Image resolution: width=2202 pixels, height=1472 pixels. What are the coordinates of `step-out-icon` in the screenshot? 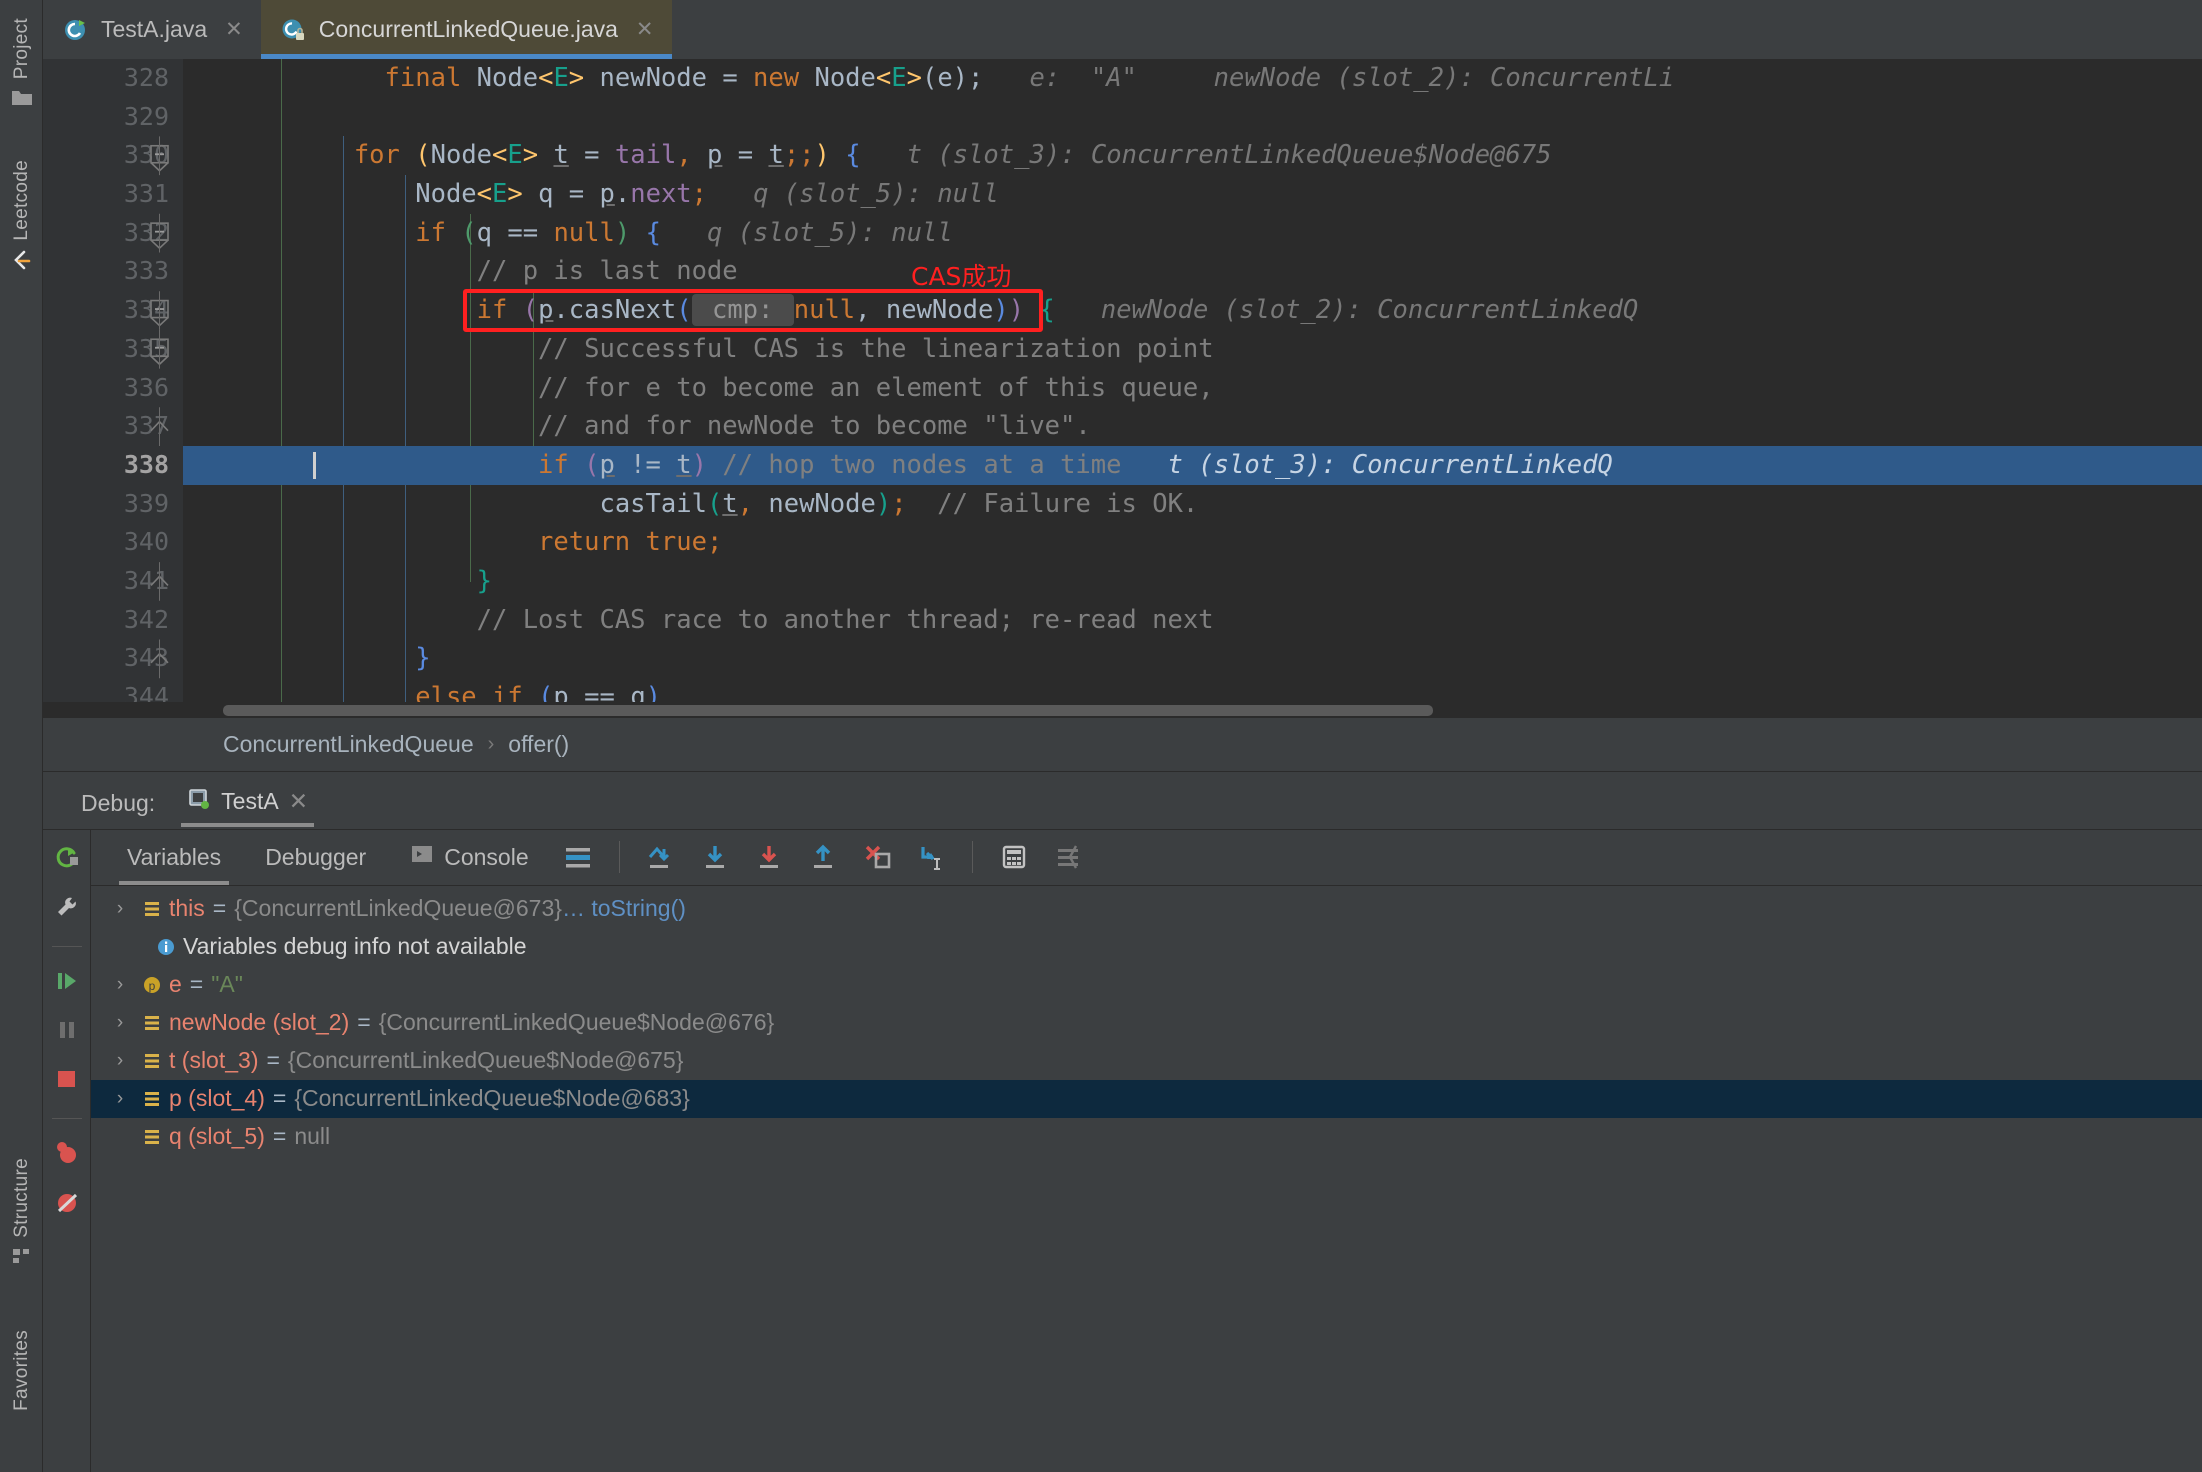 It's located at (823, 857).